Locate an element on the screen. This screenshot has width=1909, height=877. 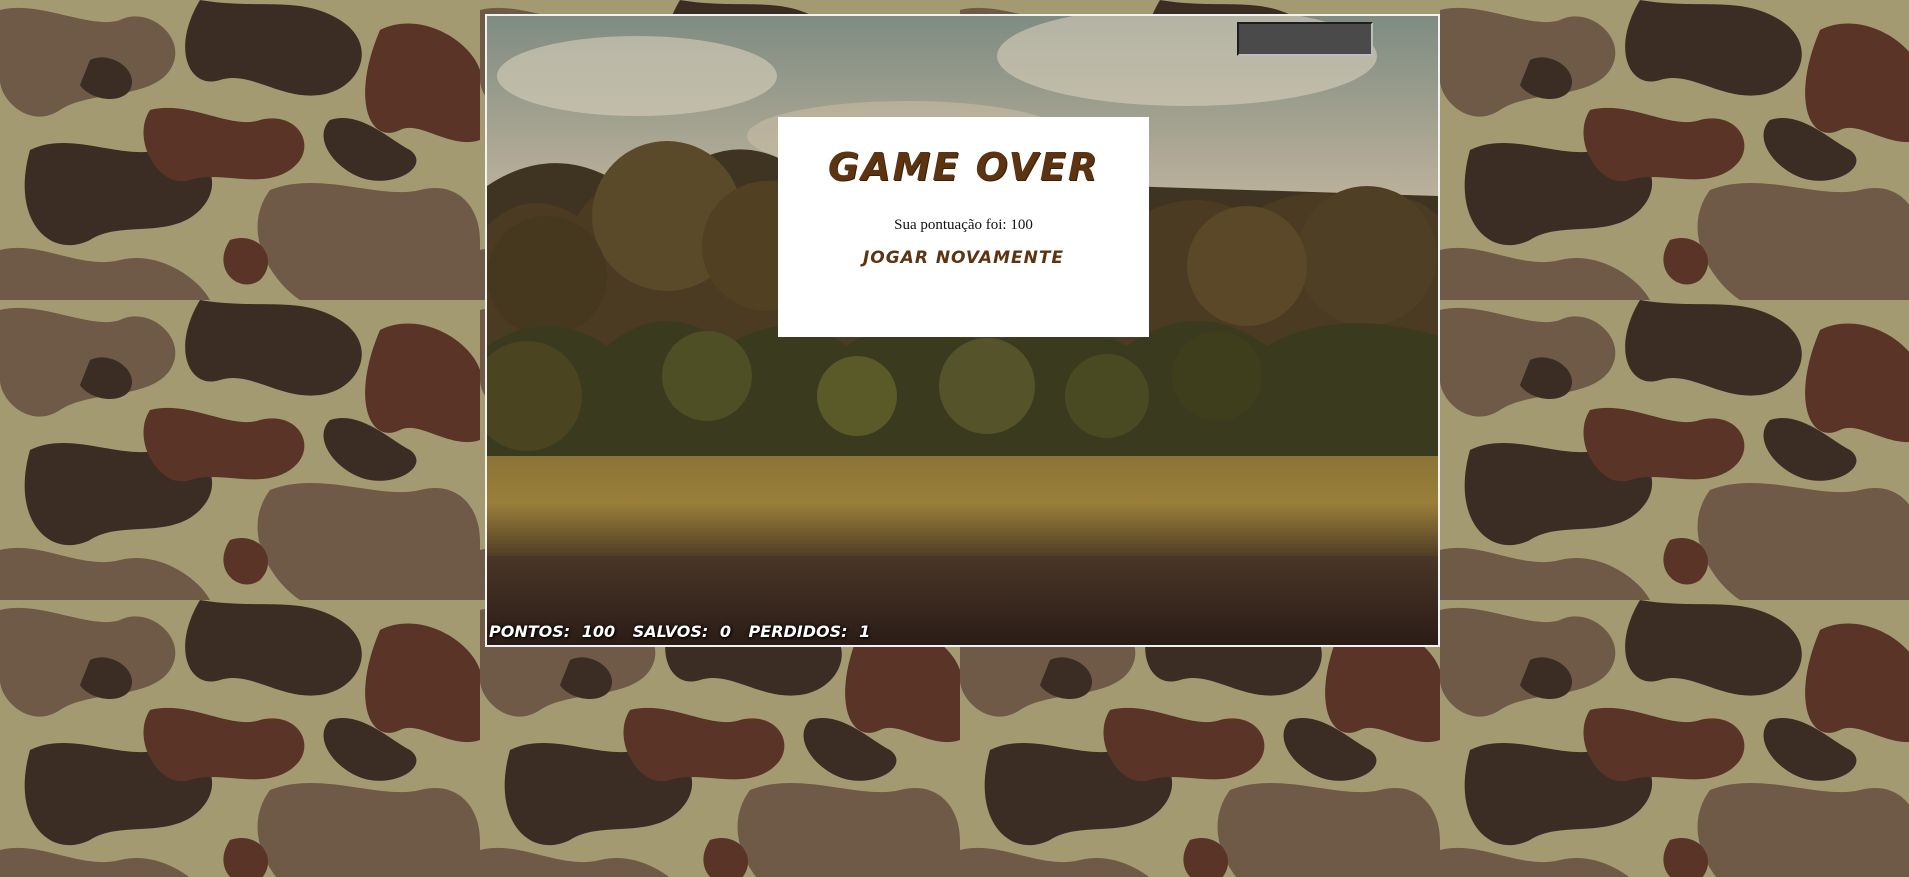
play-again-button: JOGAR NOVAMENTE is located at coordinates (963, 258).